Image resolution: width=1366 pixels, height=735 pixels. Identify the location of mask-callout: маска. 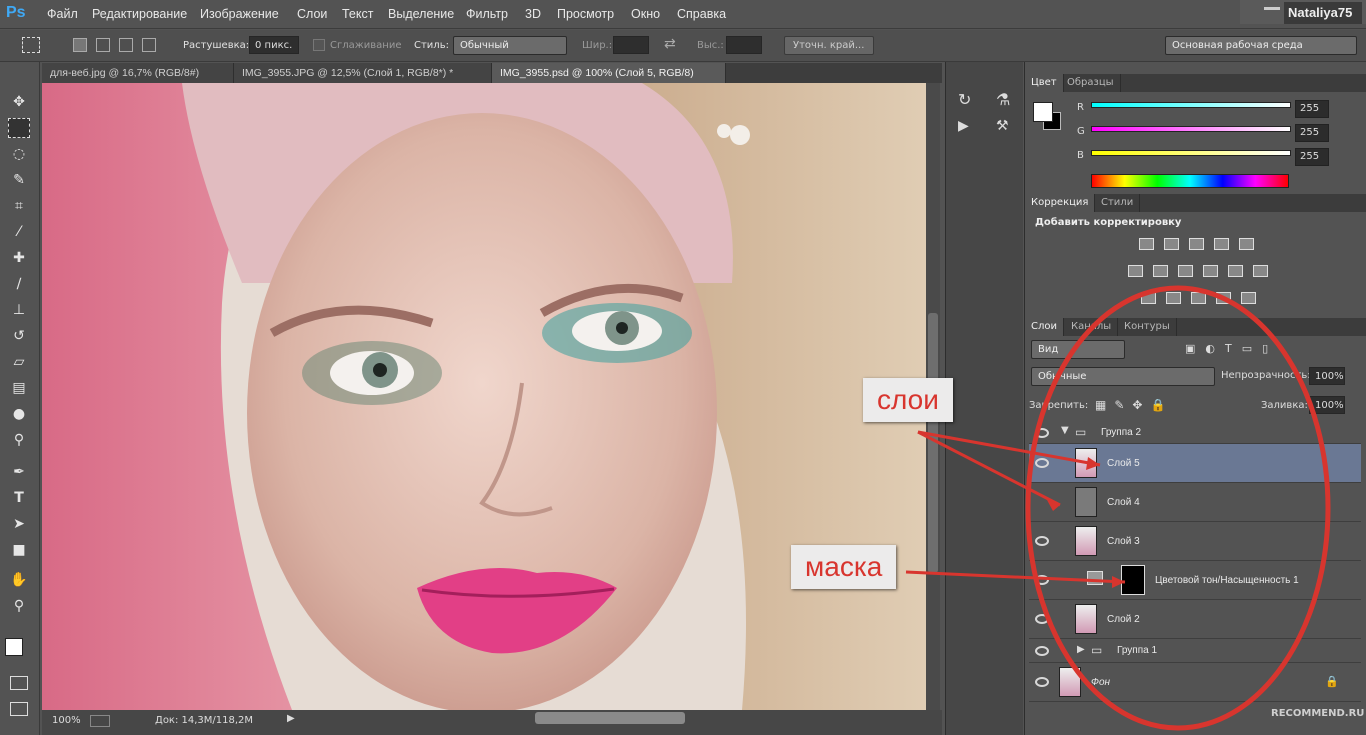
(844, 567).